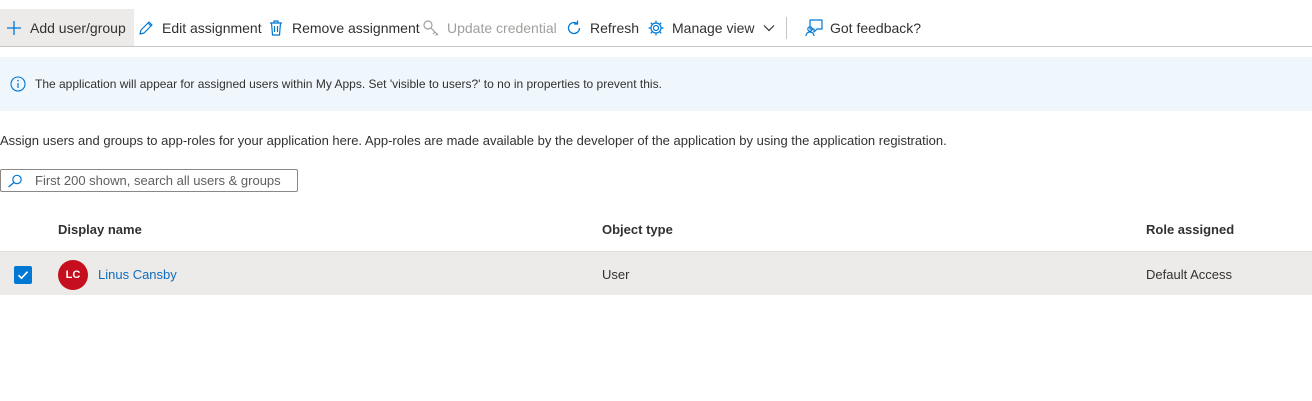 Image resolution: width=1312 pixels, height=401 pixels. What do you see at coordinates (137, 274) in the screenshot?
I see `user-display-name-link: Linus Cansby` at bounding box center [137, 274].